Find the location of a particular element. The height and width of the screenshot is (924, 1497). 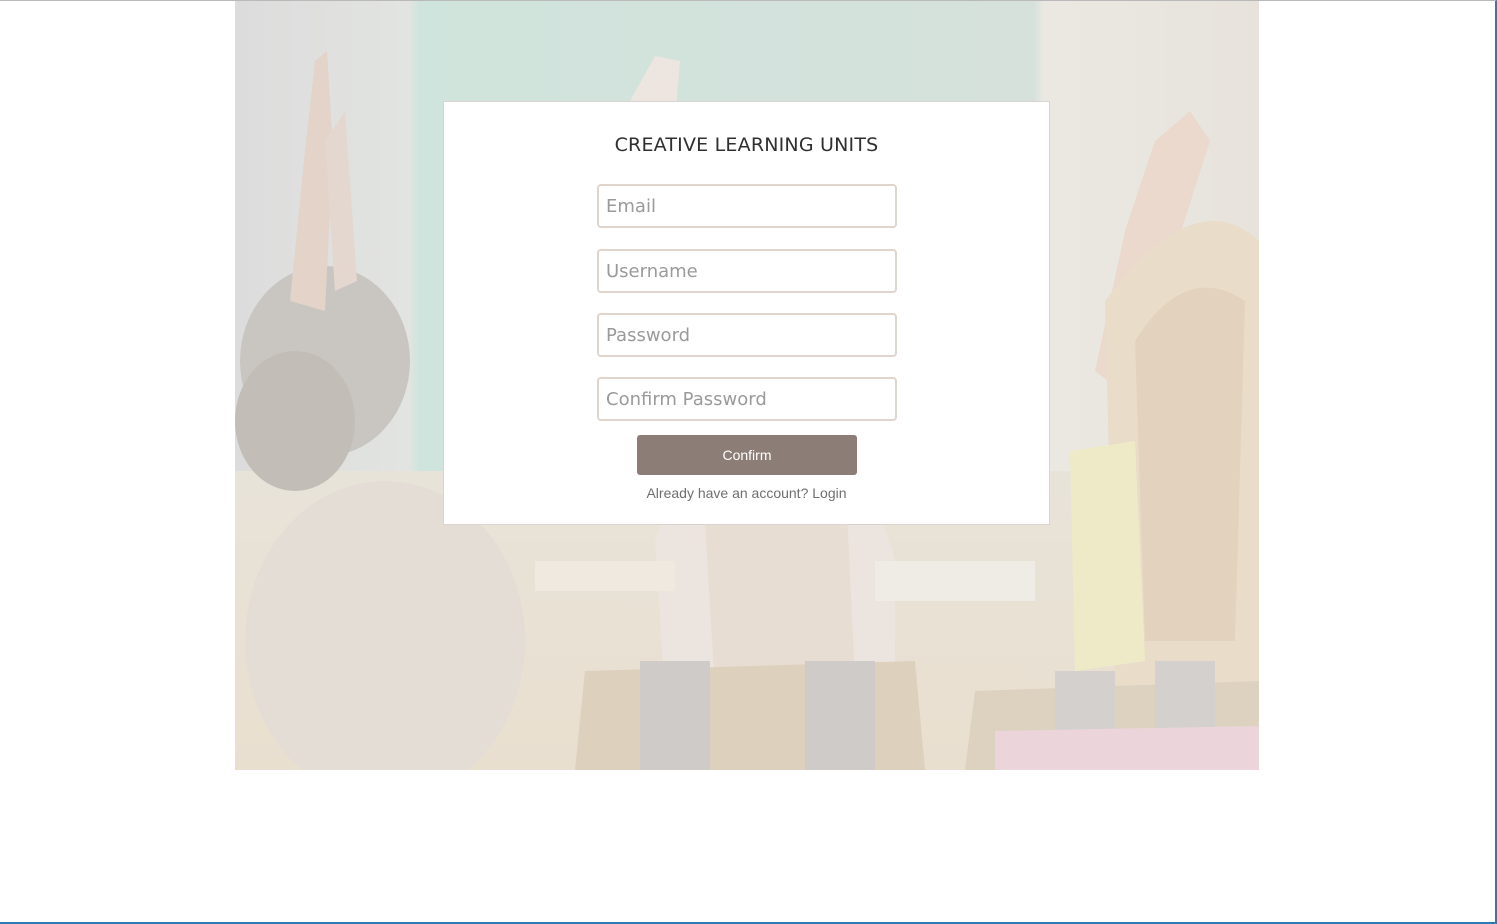

confirm-password-field is located at coordinates (747, 399).